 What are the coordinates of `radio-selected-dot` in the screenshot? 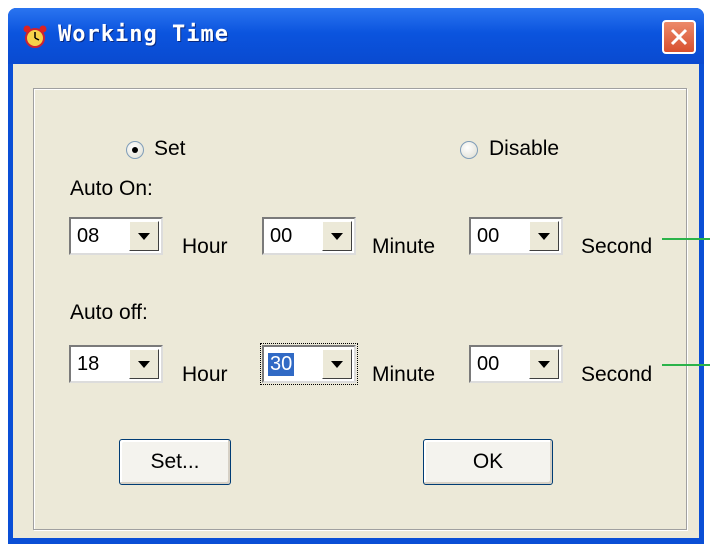 It's located at (135, 150).